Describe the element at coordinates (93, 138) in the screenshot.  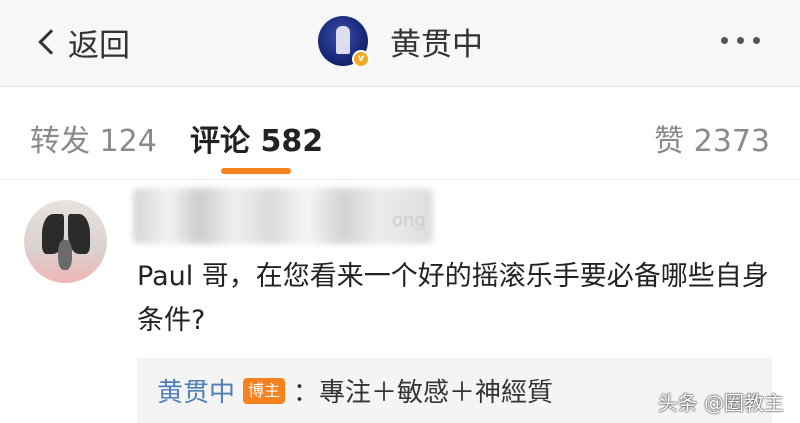
I see `tab-repost: 转发 124` at that location.